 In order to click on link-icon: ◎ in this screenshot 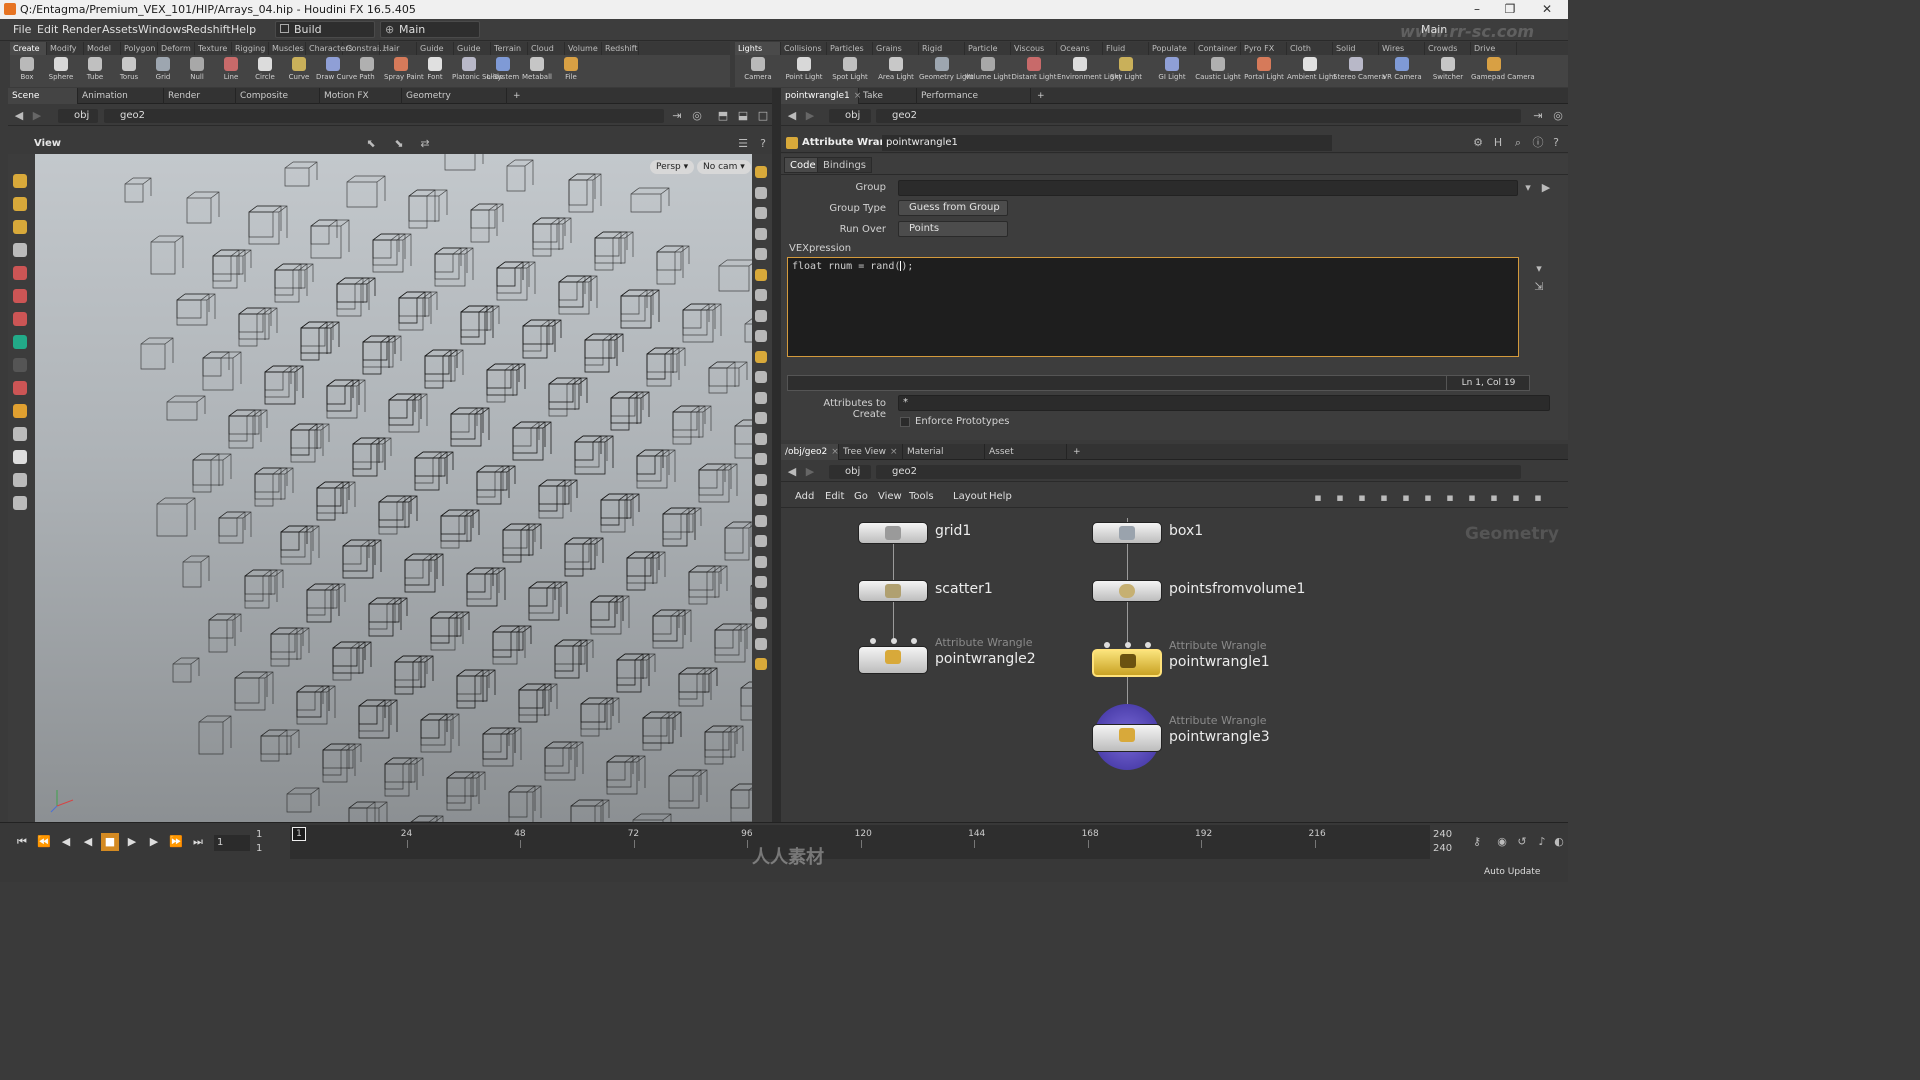, I will do `click(697, 116)`.